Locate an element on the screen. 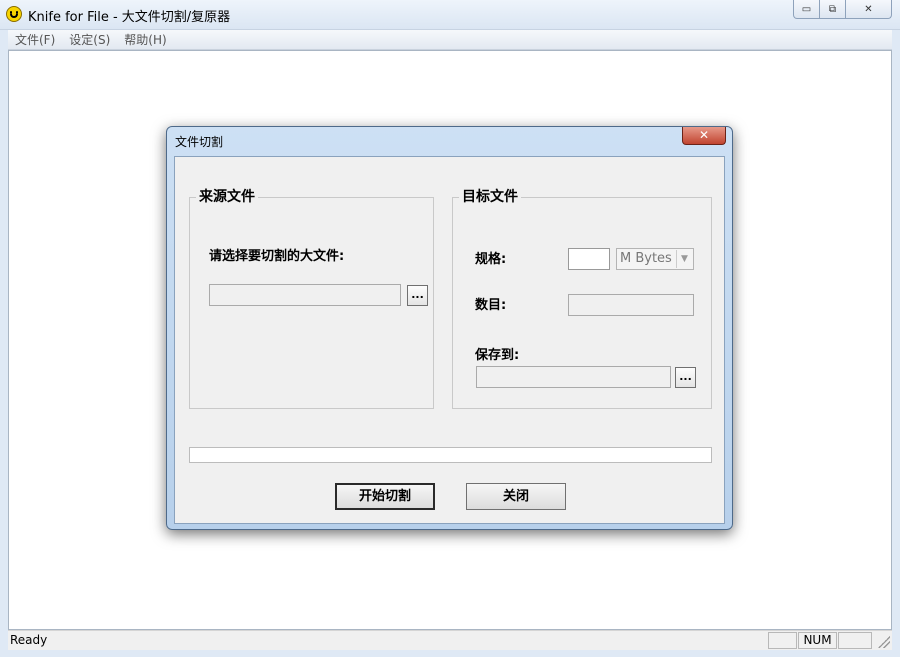 This screenshot has width=900, height=657. size-label: 规格: is located at coordinates (491, 259).